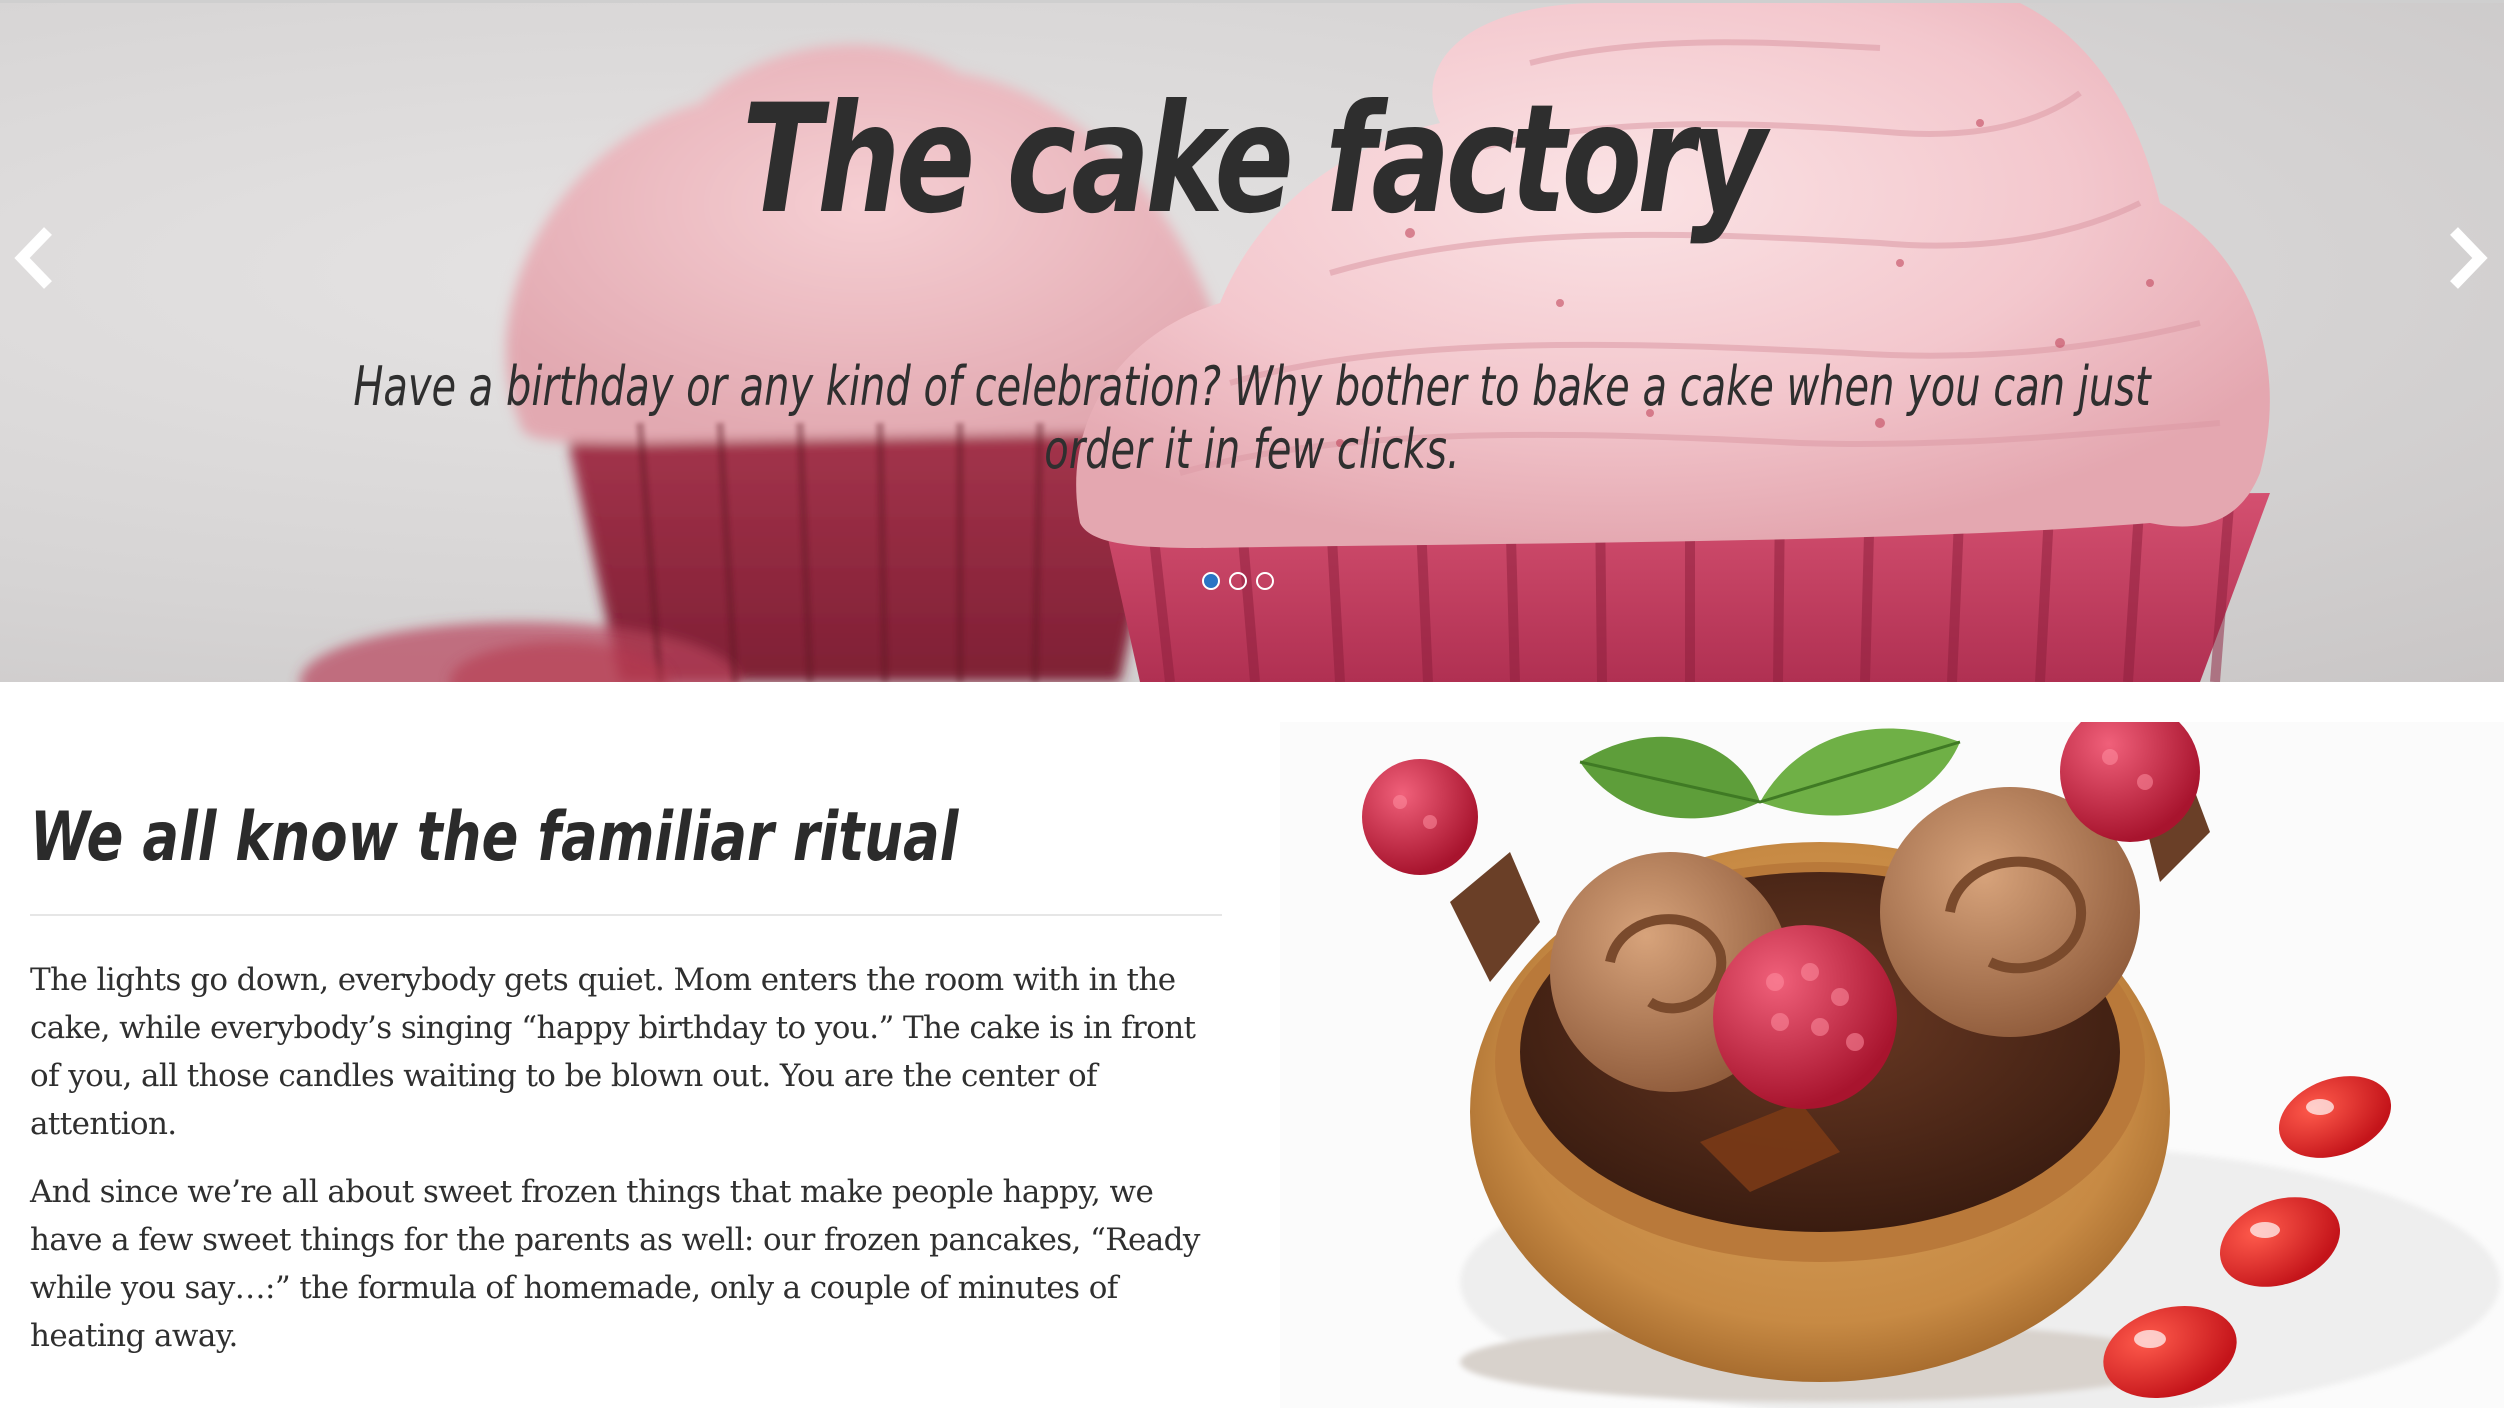 Image resolution: width=2504 pixels, height=1408 pixels. I want to click on chevron-right-icon, so click(2469, 258).